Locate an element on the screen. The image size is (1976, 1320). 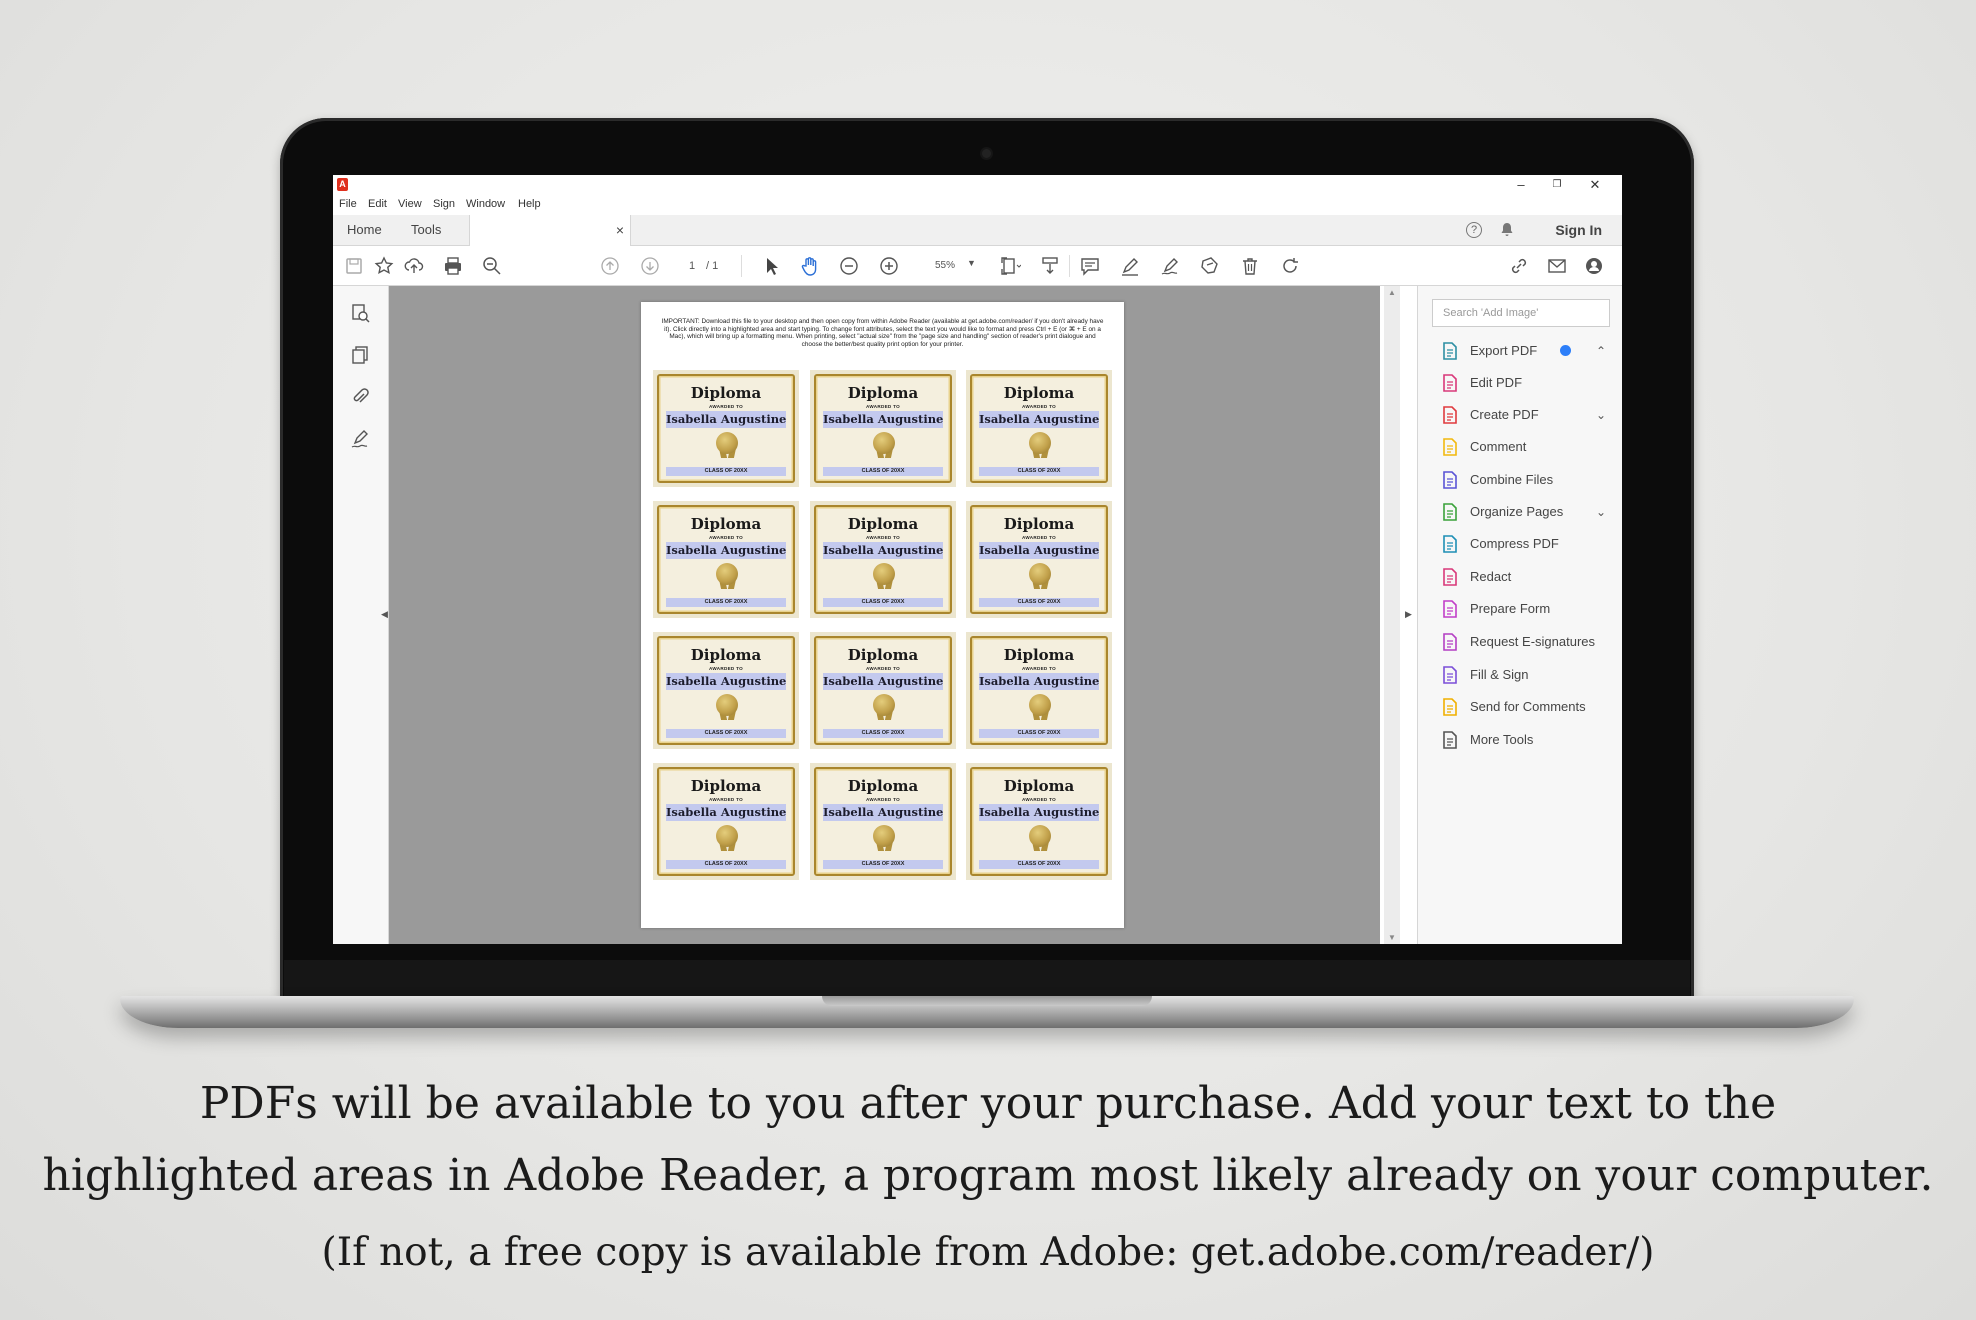
fill-sign-icon is located at coordinates (360, 439).